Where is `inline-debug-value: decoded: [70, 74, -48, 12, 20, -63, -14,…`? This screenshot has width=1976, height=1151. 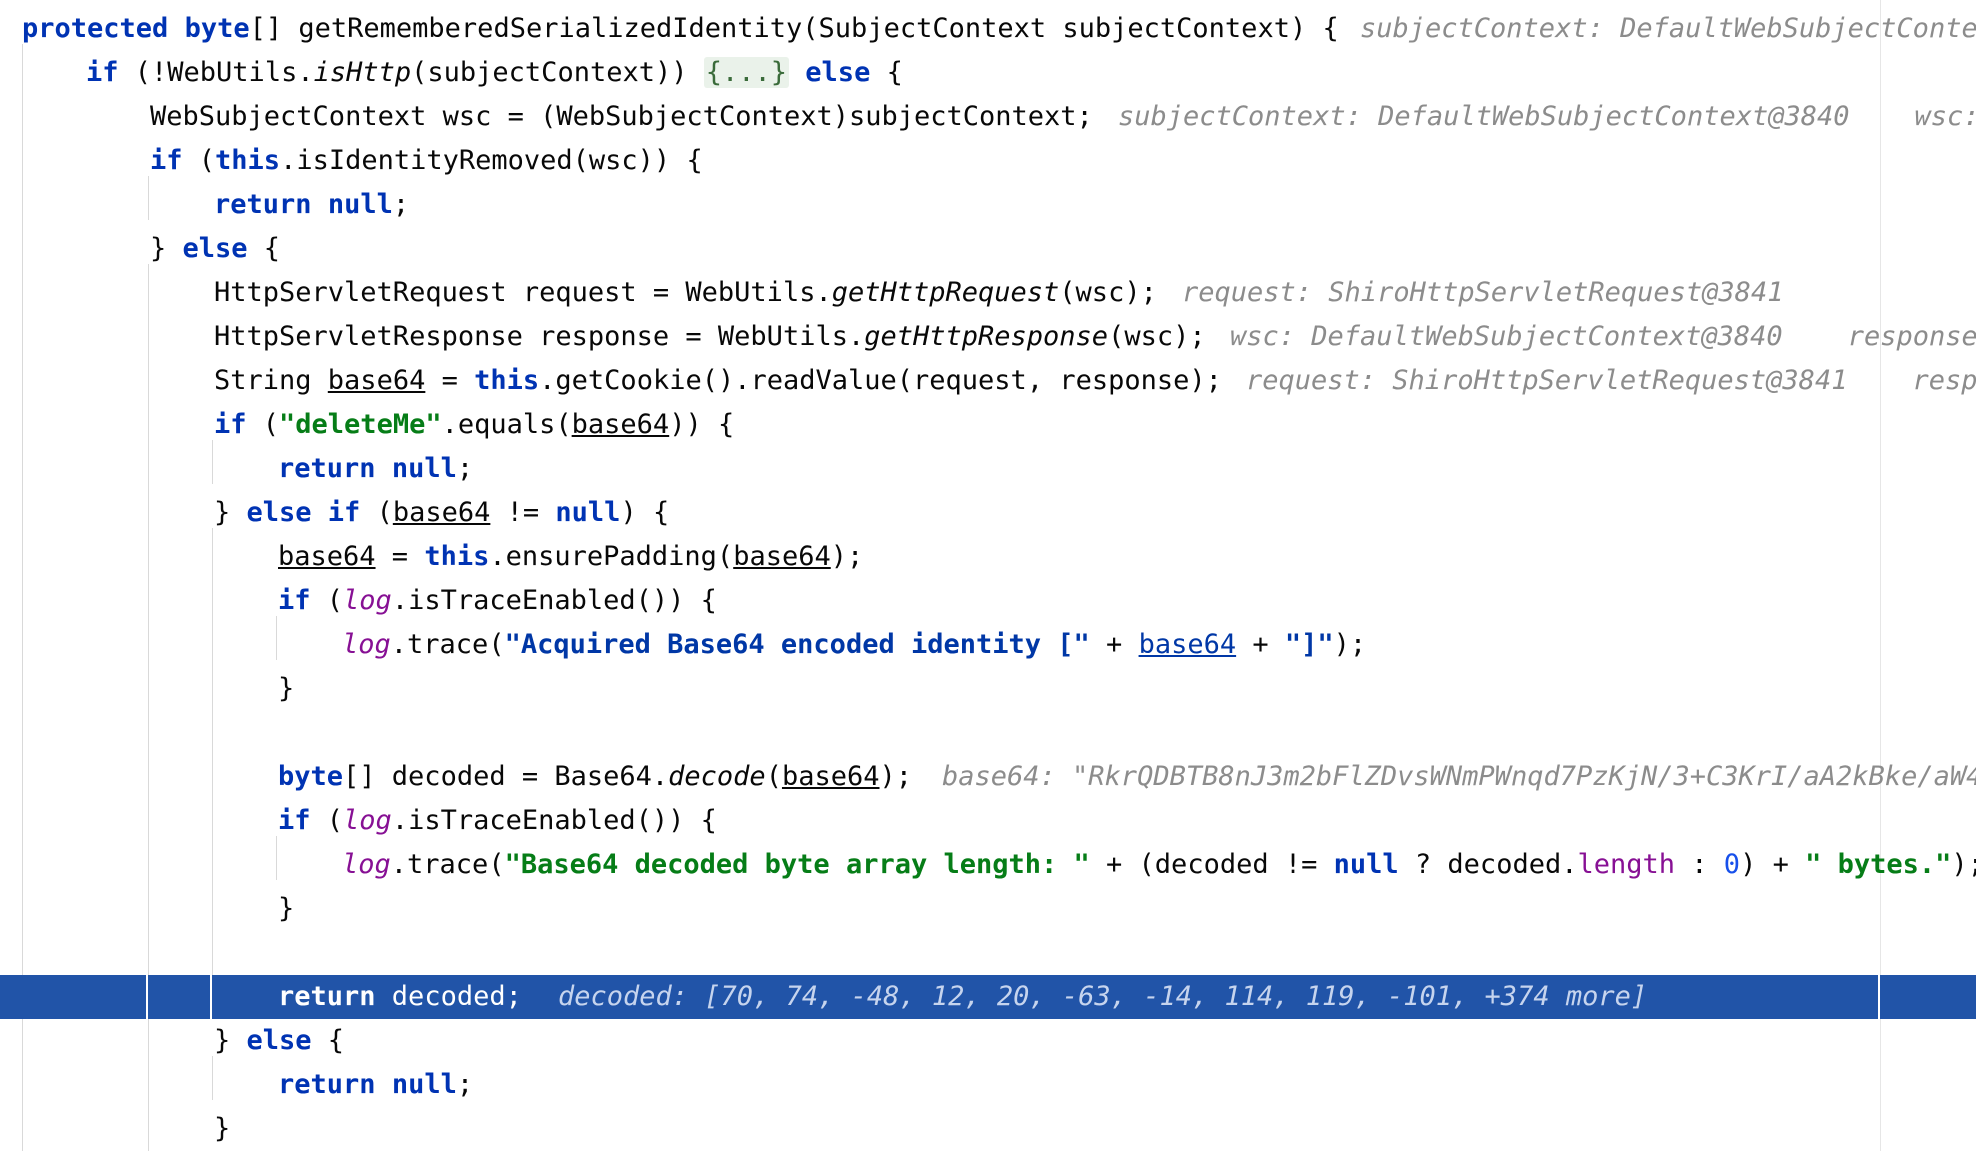 inline-debug-value: decoded: [70, 74, -48, 12, 20, -63, -14,… is located at coordinates (1103, 996).